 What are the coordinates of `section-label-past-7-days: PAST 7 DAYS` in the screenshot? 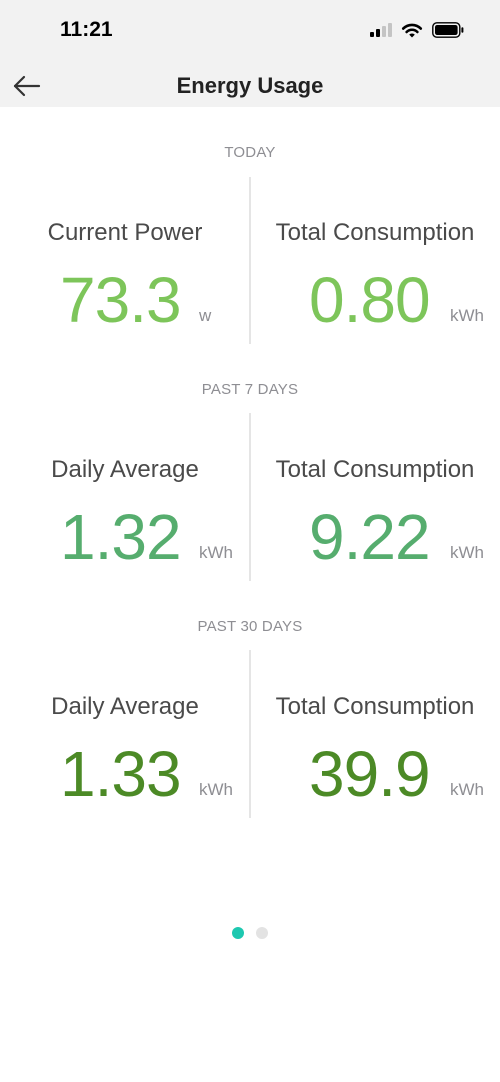 It's located at (250, 389).